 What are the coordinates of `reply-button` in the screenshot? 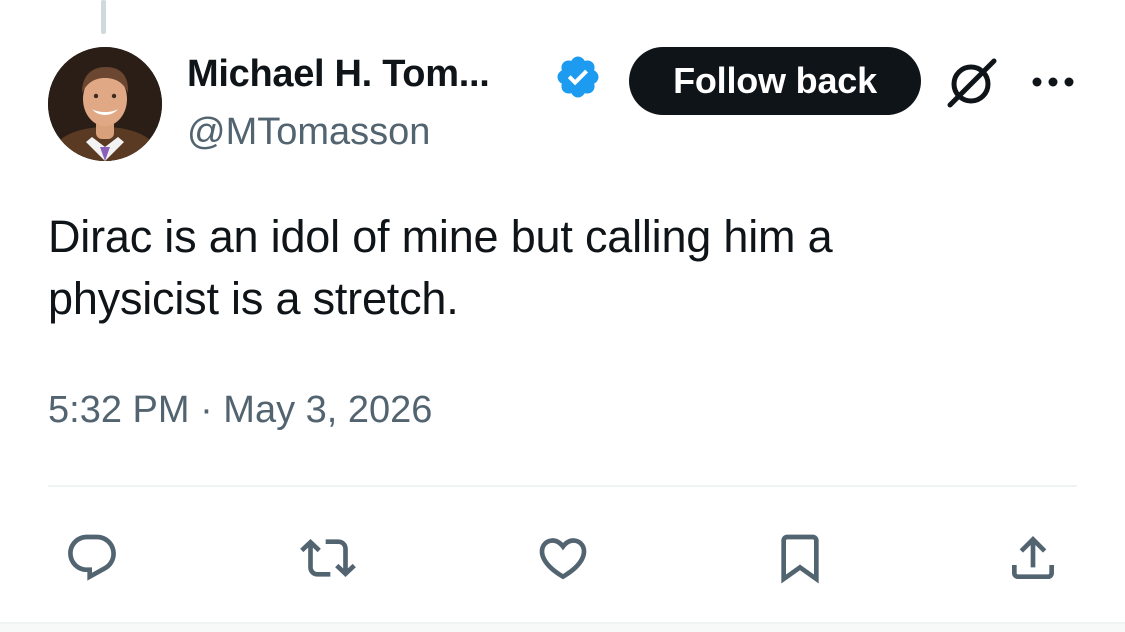 It's located at (92, 558).